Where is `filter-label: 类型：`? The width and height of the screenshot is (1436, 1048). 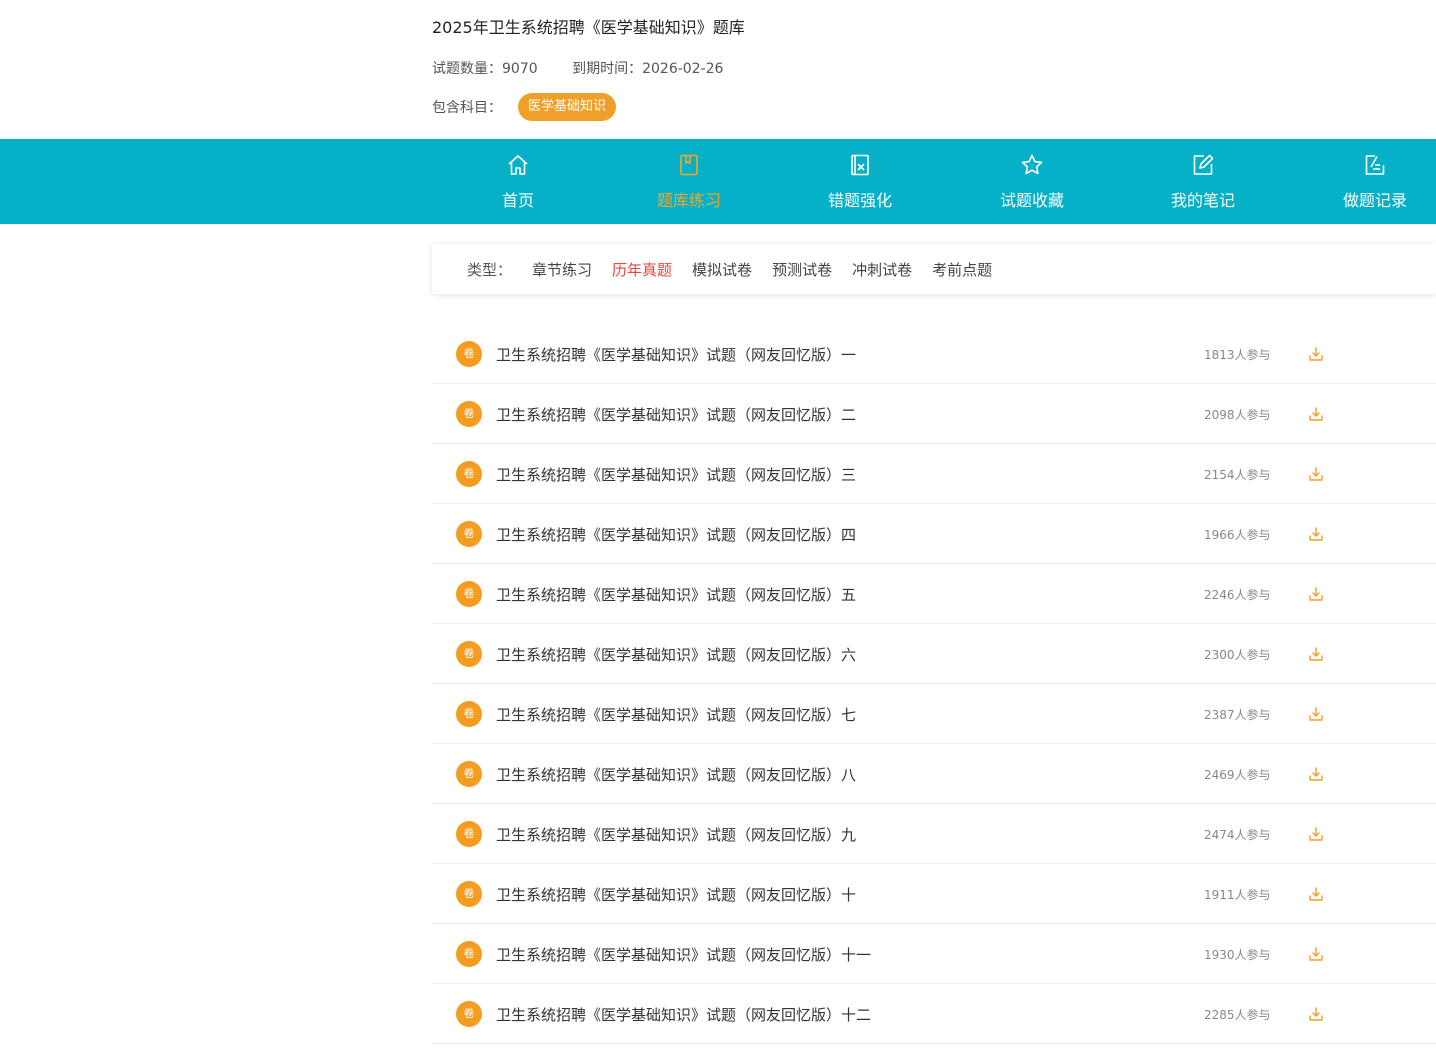
filter-label: 类型： is located at coordinates (490, 269).